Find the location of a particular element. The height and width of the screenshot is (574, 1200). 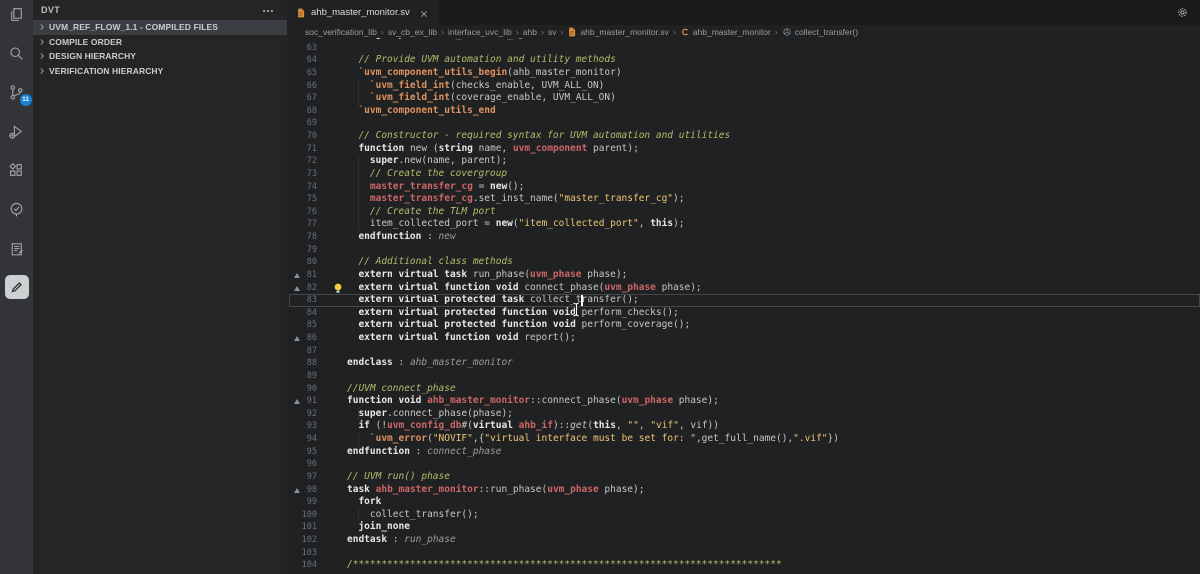

activity-source-control-icon: 11 is located at coordinates (18, 93).